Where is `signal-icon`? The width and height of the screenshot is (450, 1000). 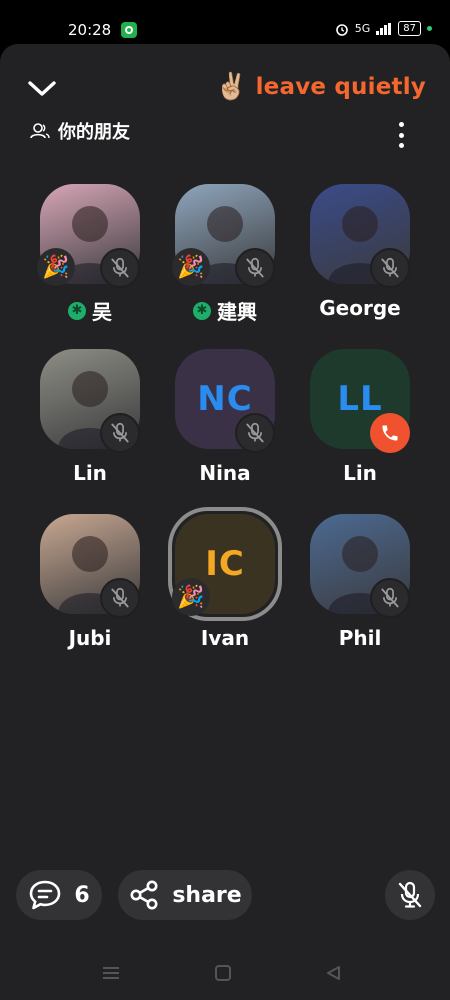 signal-icon is located at coordinates (384, 28).